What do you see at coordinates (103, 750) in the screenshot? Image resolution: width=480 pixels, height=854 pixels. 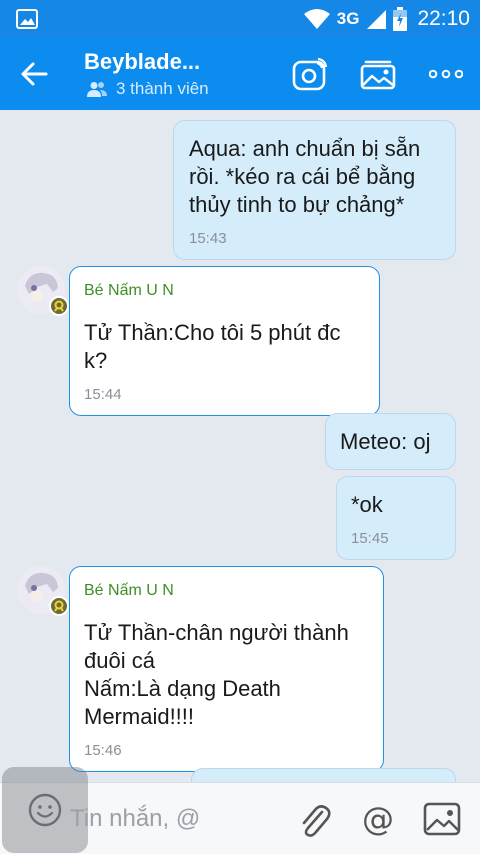 I see `message-time: 15:46` at bounding box center [103, 750].